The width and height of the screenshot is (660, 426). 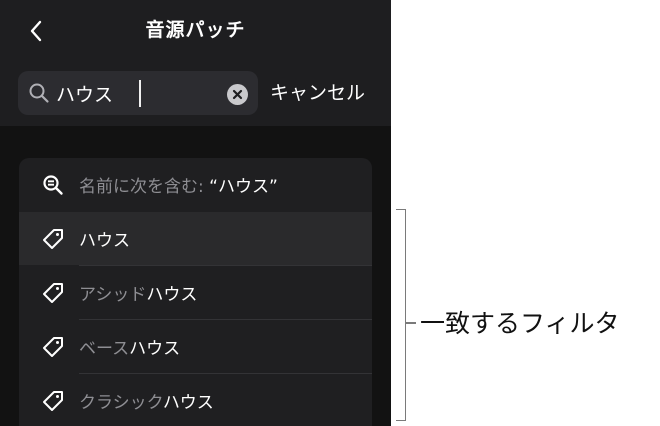 I want to click on text-caret, so click(x=140, y=93).